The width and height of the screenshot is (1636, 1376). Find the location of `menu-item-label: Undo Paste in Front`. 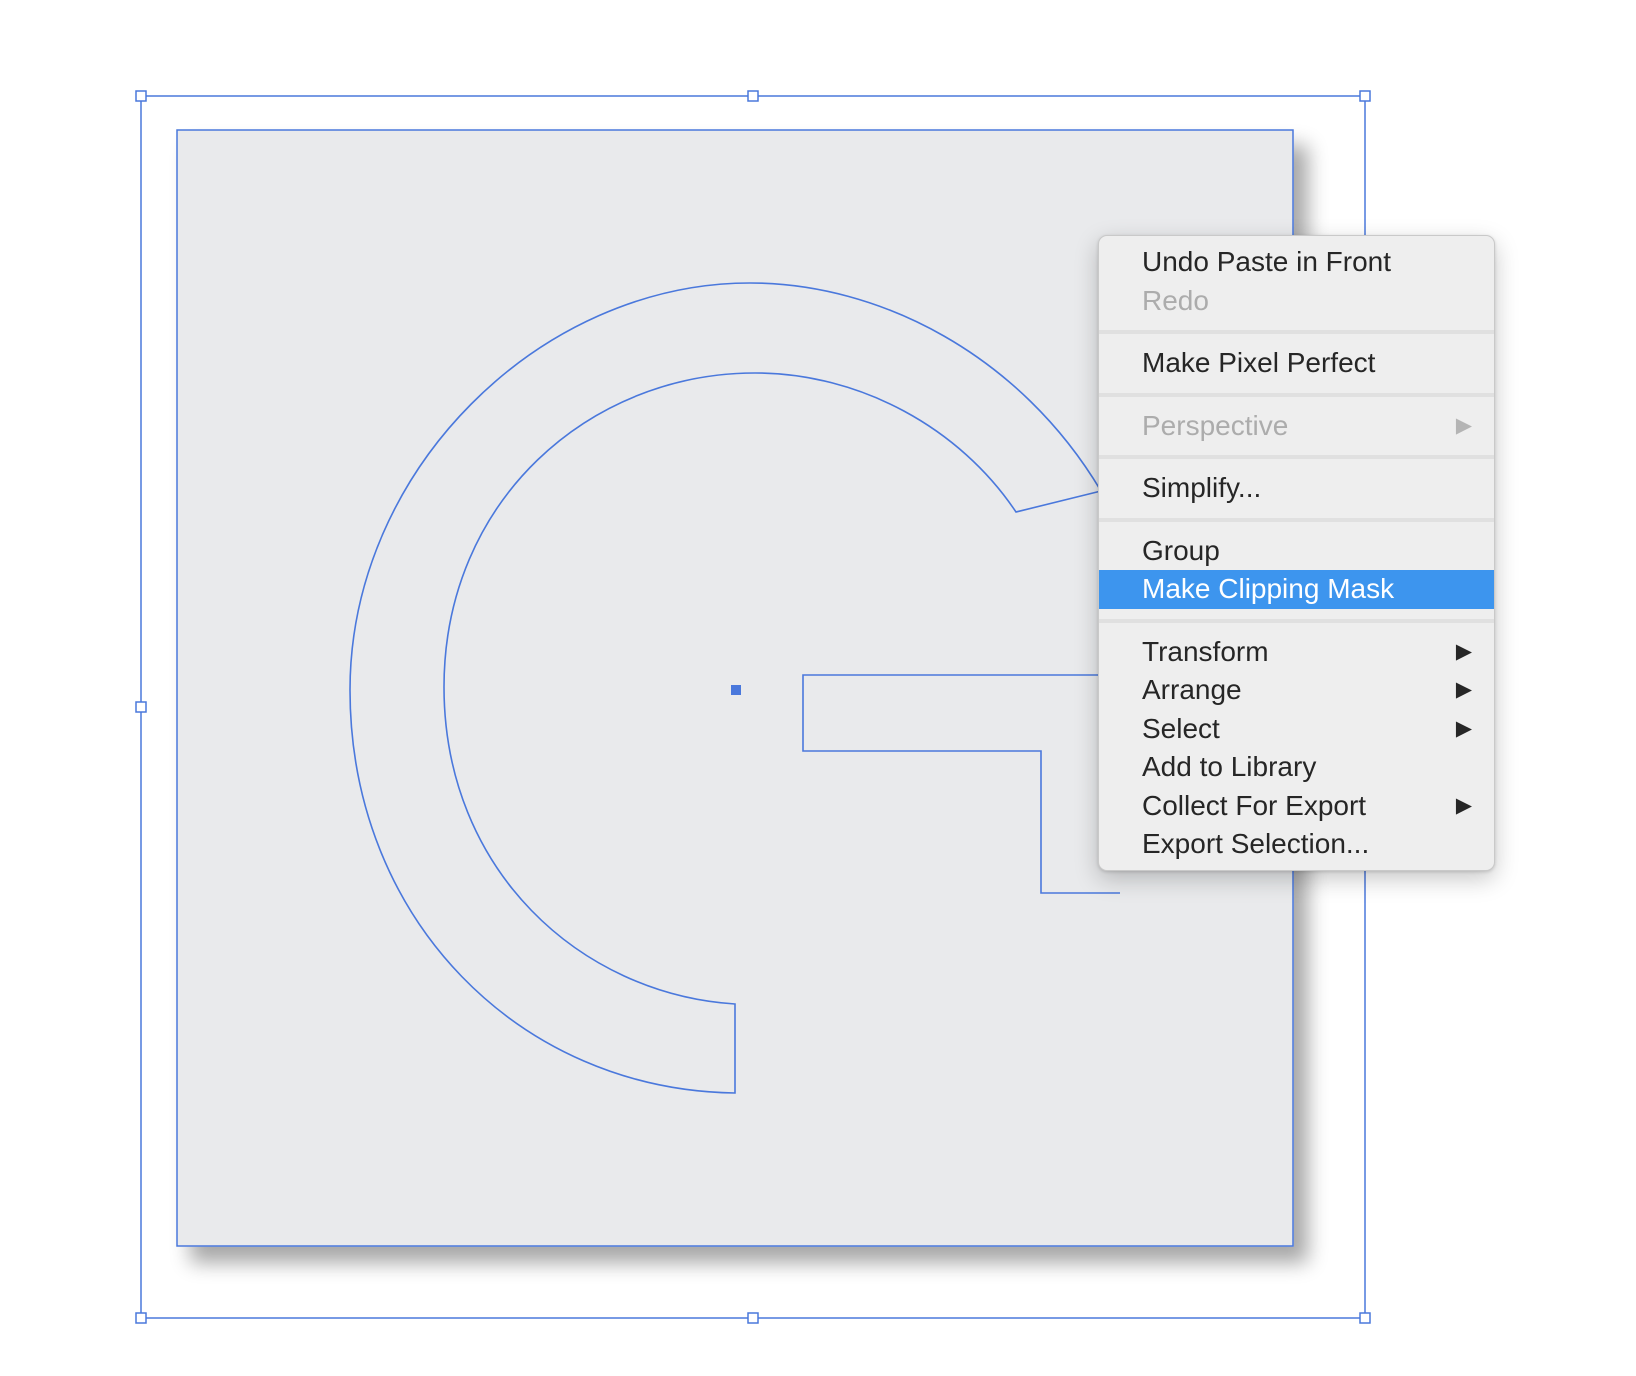

menu-item-label: Undo Paste in Front is located at coordinates (1267, 261).